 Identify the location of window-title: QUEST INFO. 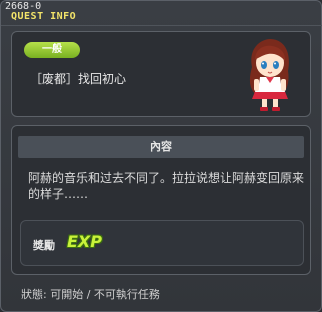
(44, 16).